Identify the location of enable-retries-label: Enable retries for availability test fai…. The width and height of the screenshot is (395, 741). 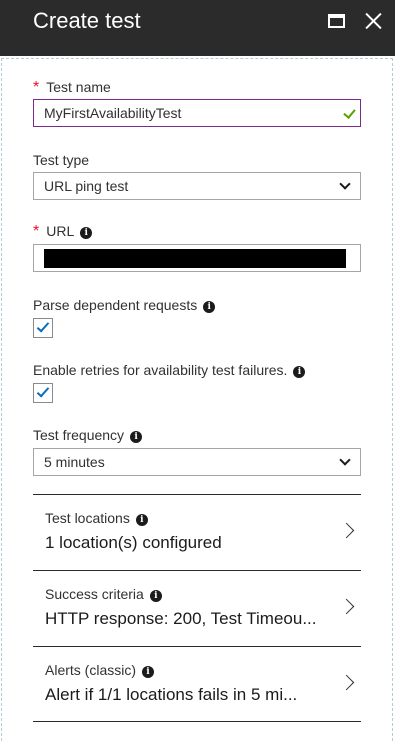
(169, 370).